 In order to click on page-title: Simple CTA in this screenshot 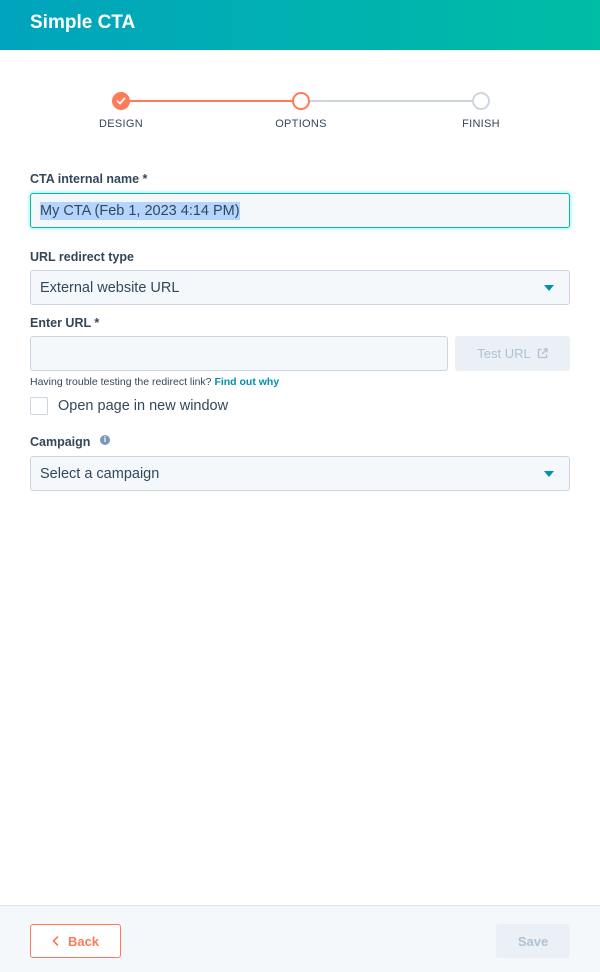, I will do `click(83, 22)`.